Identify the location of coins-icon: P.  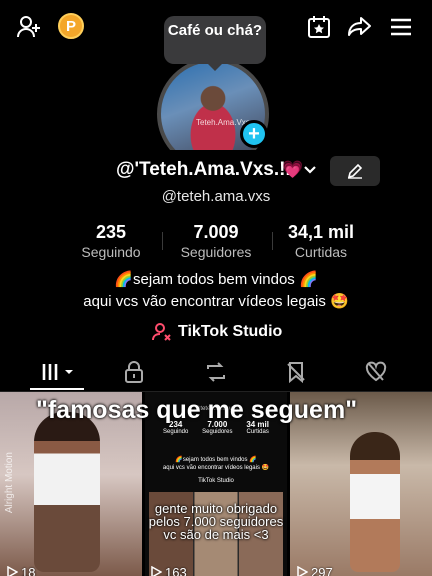
(71, 26).